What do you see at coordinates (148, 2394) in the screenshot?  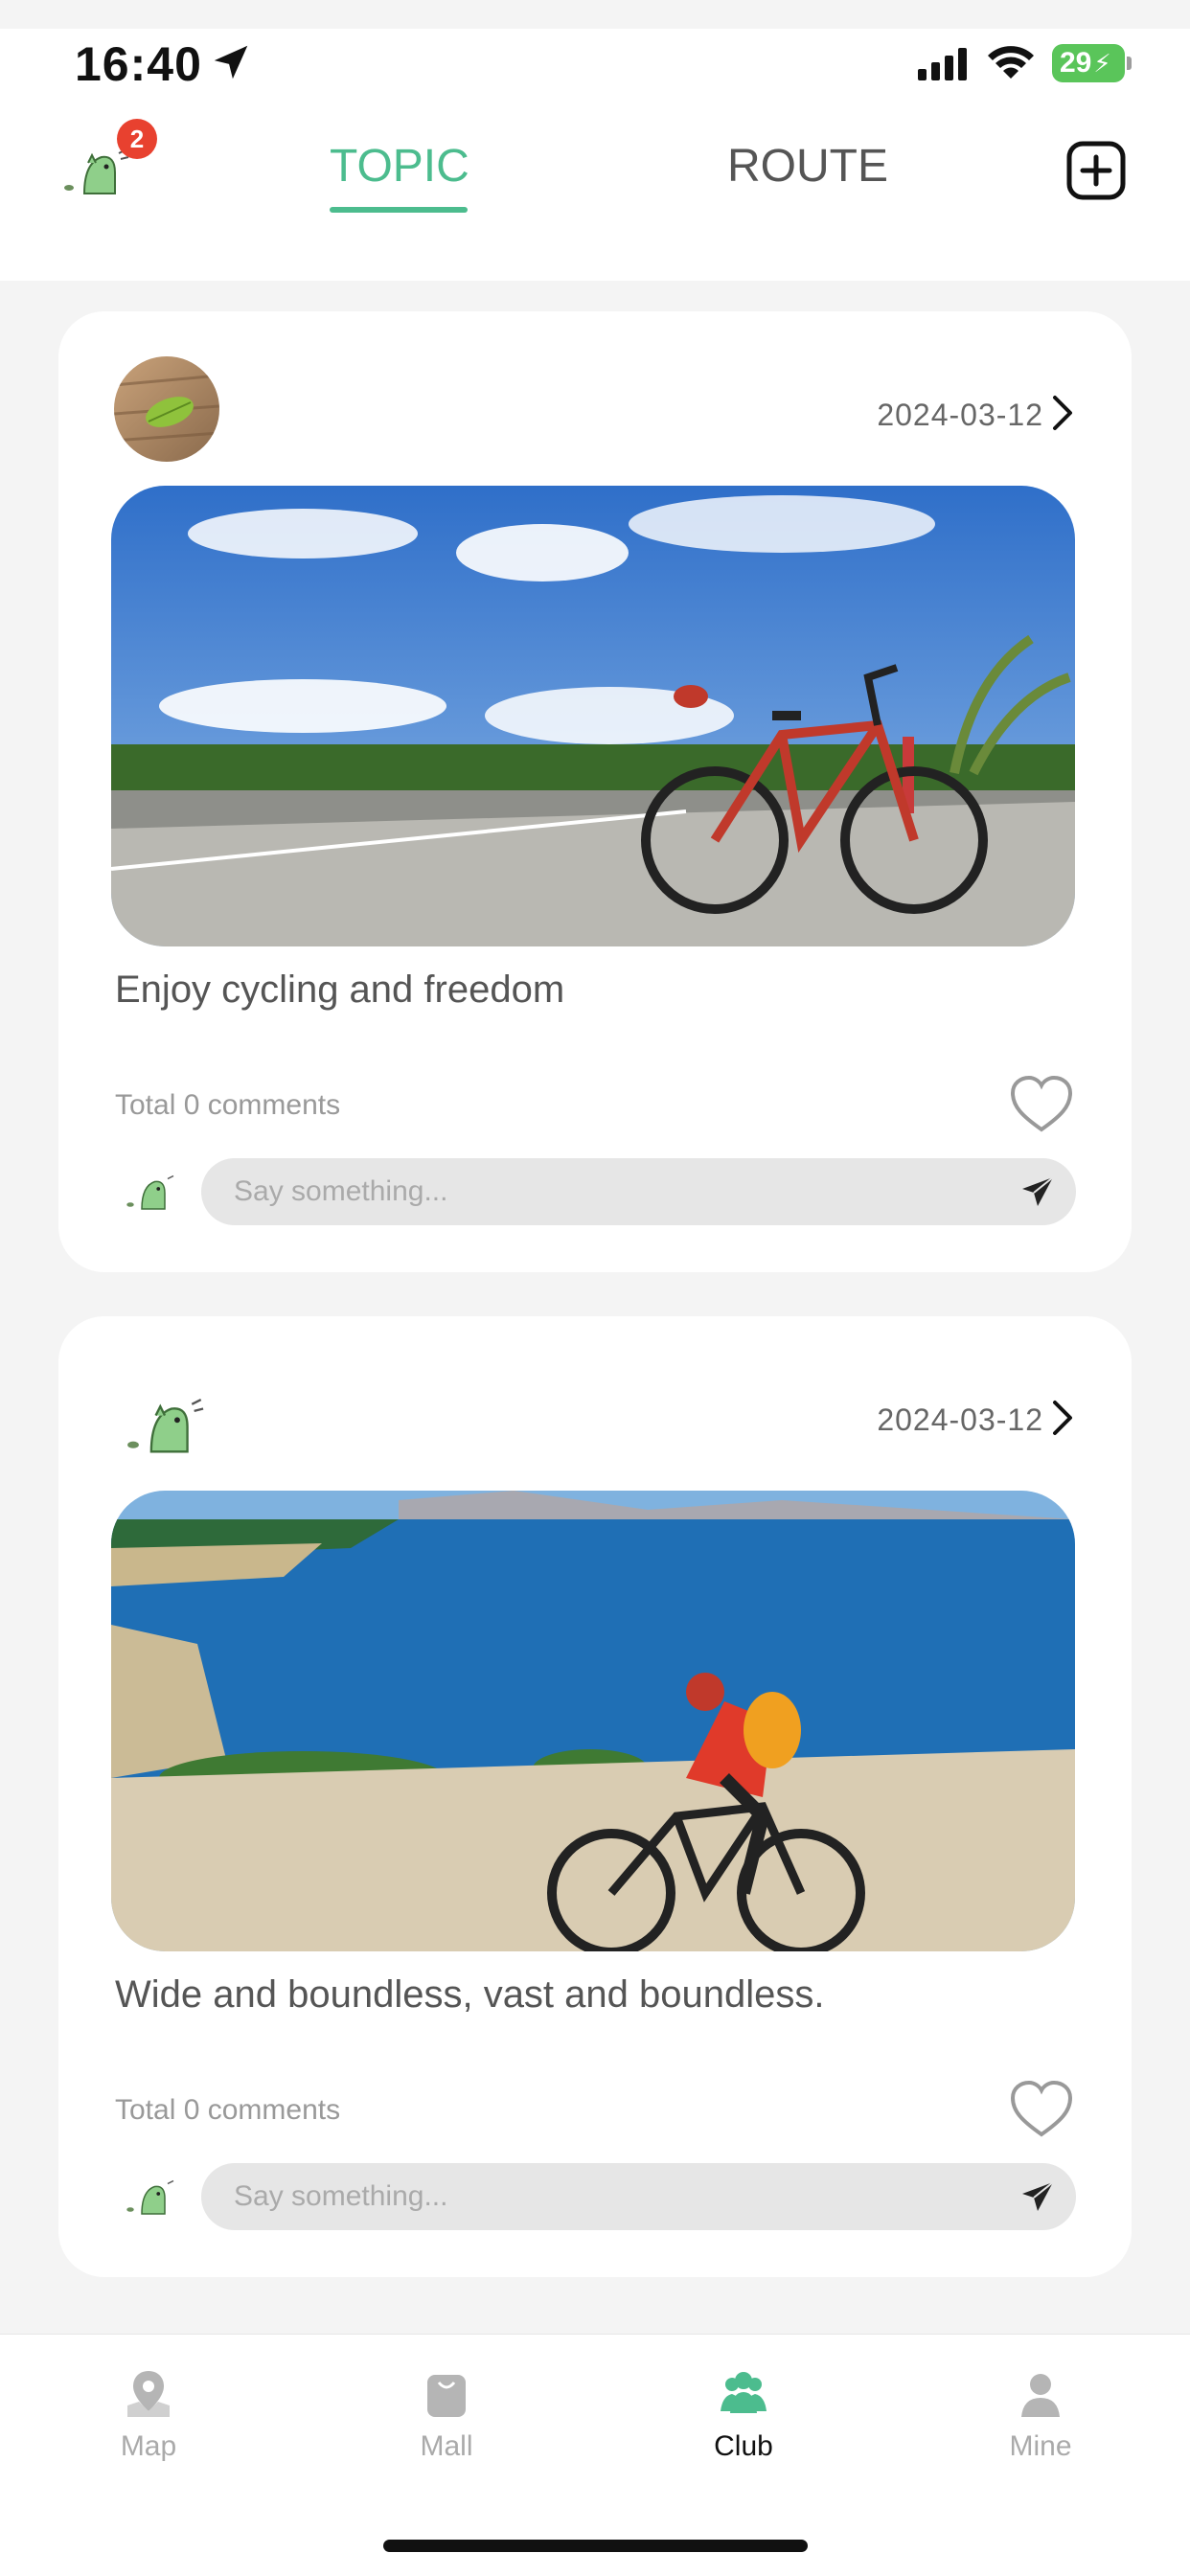 I see `map-pin-icon` at bounding box center [148, 2394].